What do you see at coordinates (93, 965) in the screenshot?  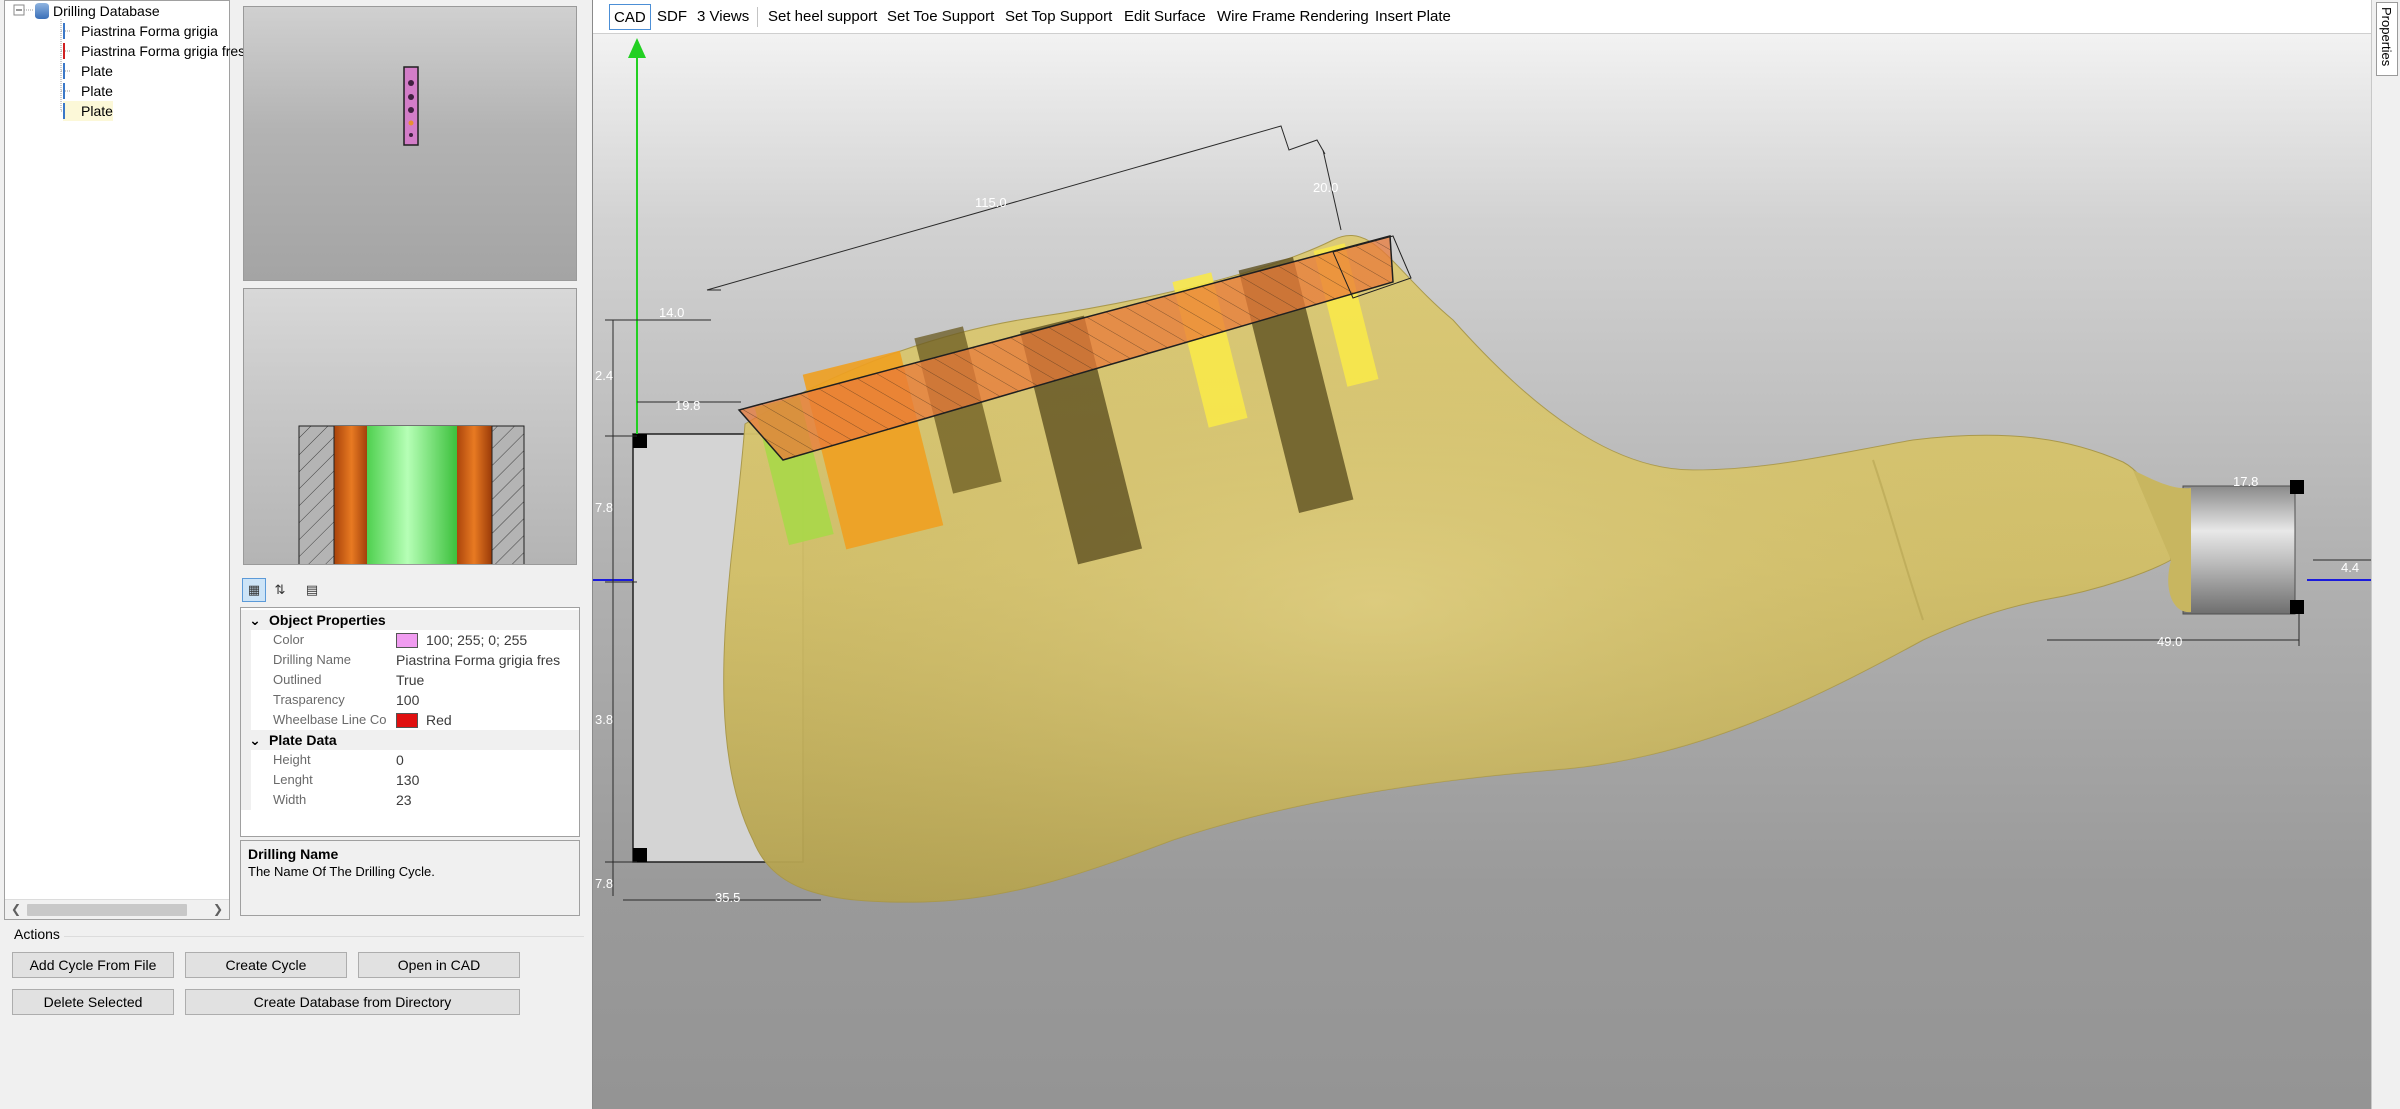 I see `add-cycle-from-file-button: Add Cycle From File` at bounding box center [93, 965].